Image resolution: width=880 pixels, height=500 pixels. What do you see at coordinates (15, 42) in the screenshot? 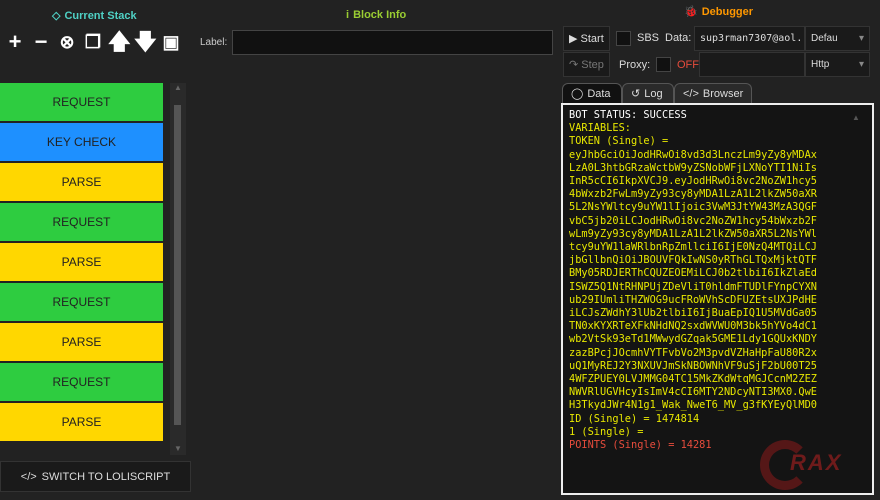
I see `add-block-icon: +` at bounding box center [15, 42].